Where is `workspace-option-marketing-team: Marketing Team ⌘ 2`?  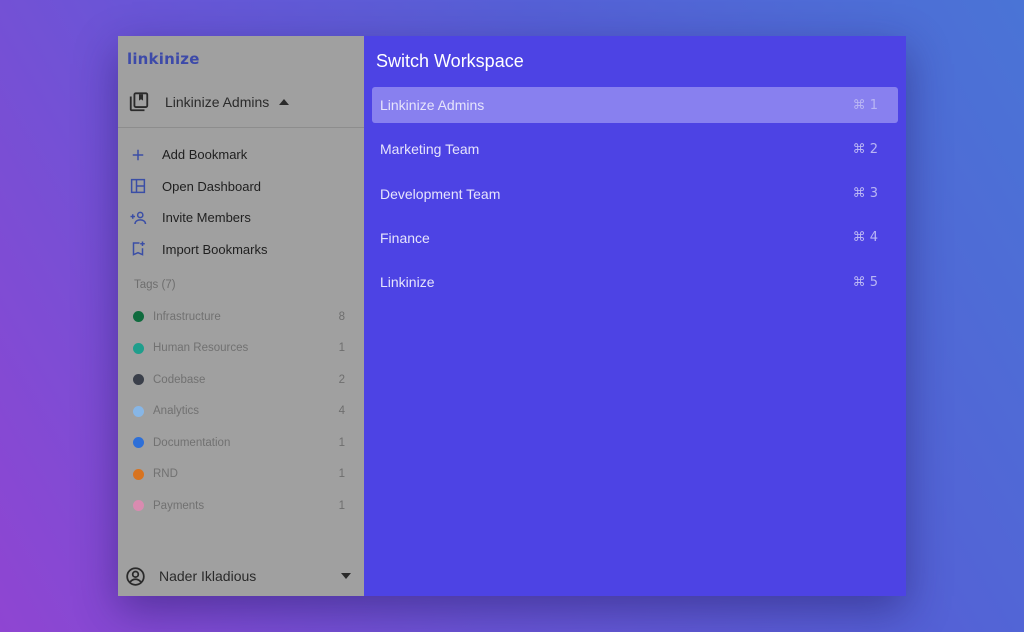 workspace-option-marketing-team: Marketing Team ⌘ 2 is located at coordinates (635, 149).